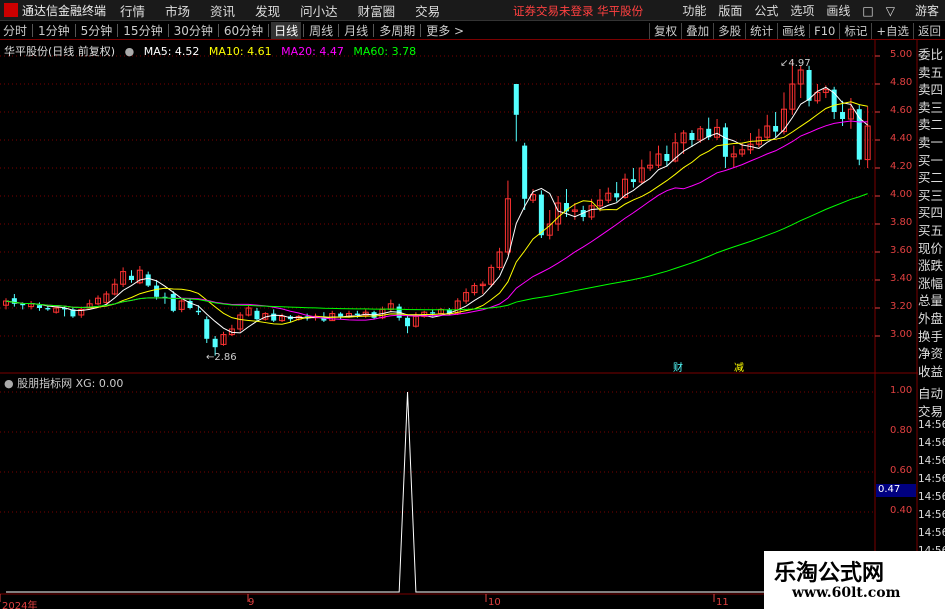 The height and width of the screenshot is (609, 945). Describe the element at coordinates (177, 10) in the screenshot. I see `menu-market: 市场` at that location.